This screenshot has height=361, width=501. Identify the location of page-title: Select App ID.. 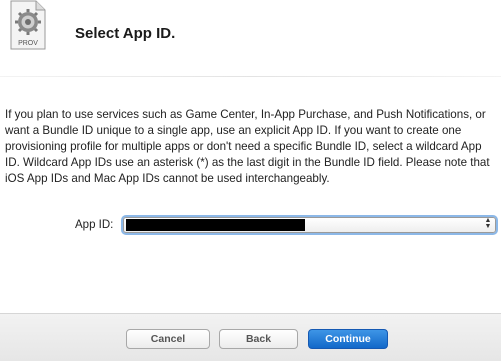
(125, 33).